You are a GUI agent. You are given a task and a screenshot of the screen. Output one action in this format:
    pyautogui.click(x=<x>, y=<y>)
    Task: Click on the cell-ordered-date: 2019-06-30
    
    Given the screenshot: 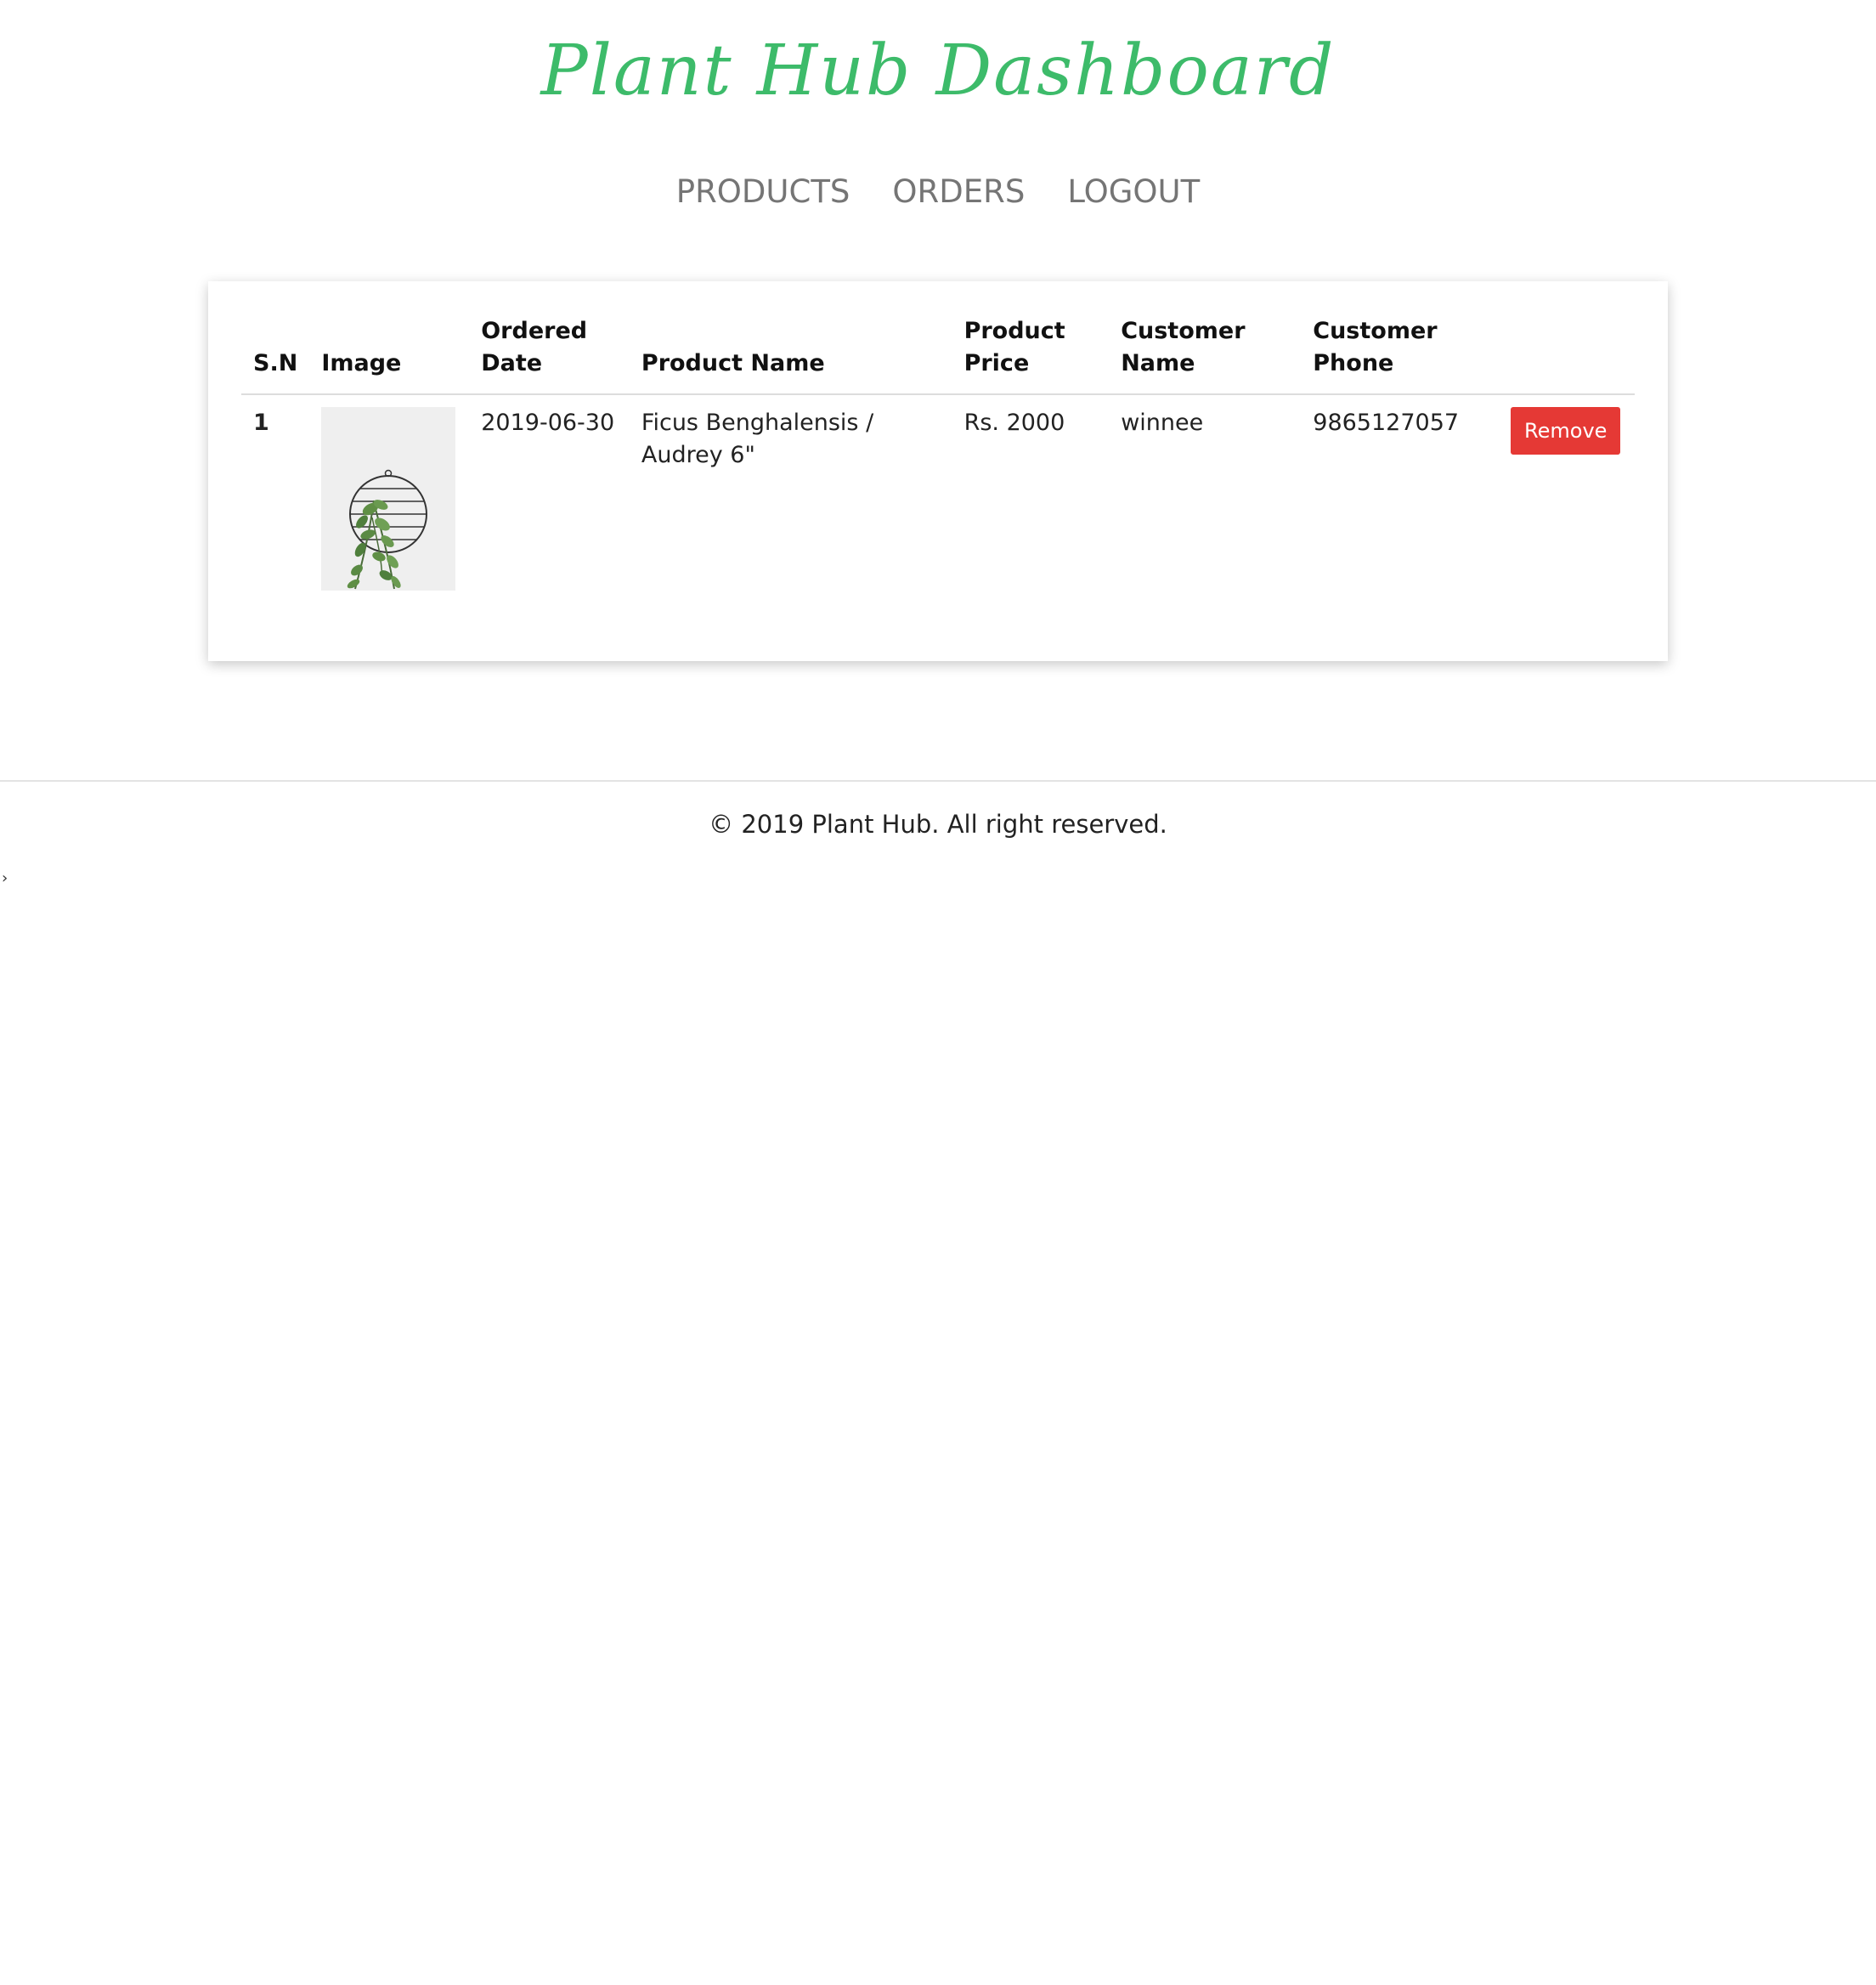 What is the action you would take?
    pyautogui.click(x=548, y=423)
    